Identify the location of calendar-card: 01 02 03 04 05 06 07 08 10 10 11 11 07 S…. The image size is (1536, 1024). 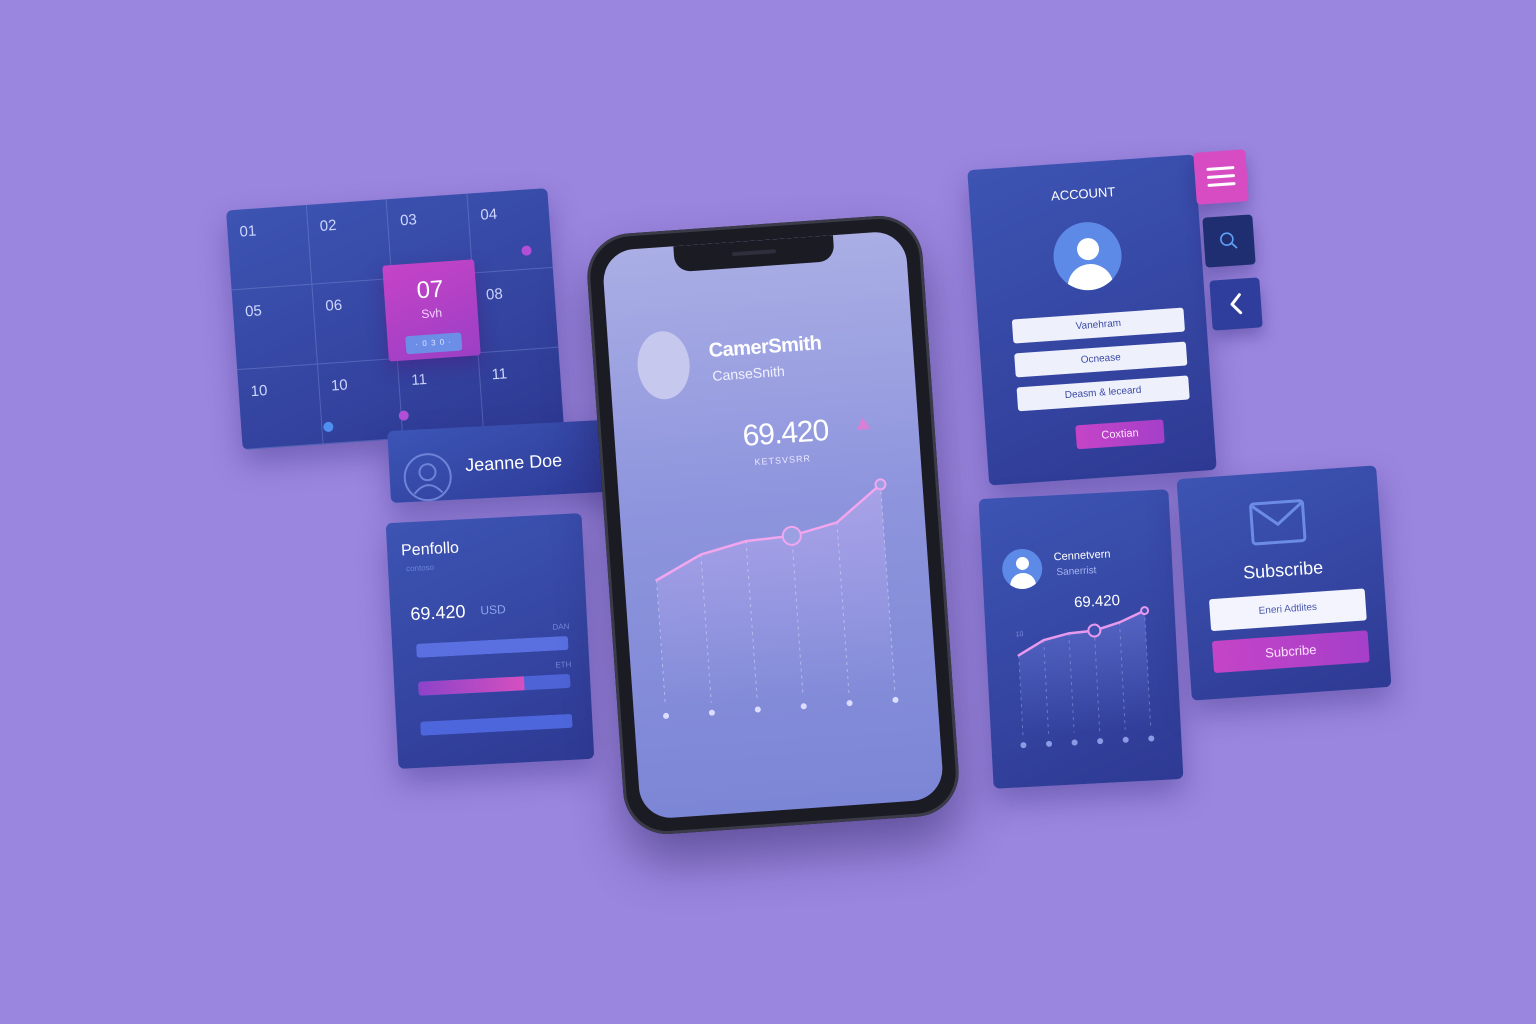
(395, 319).